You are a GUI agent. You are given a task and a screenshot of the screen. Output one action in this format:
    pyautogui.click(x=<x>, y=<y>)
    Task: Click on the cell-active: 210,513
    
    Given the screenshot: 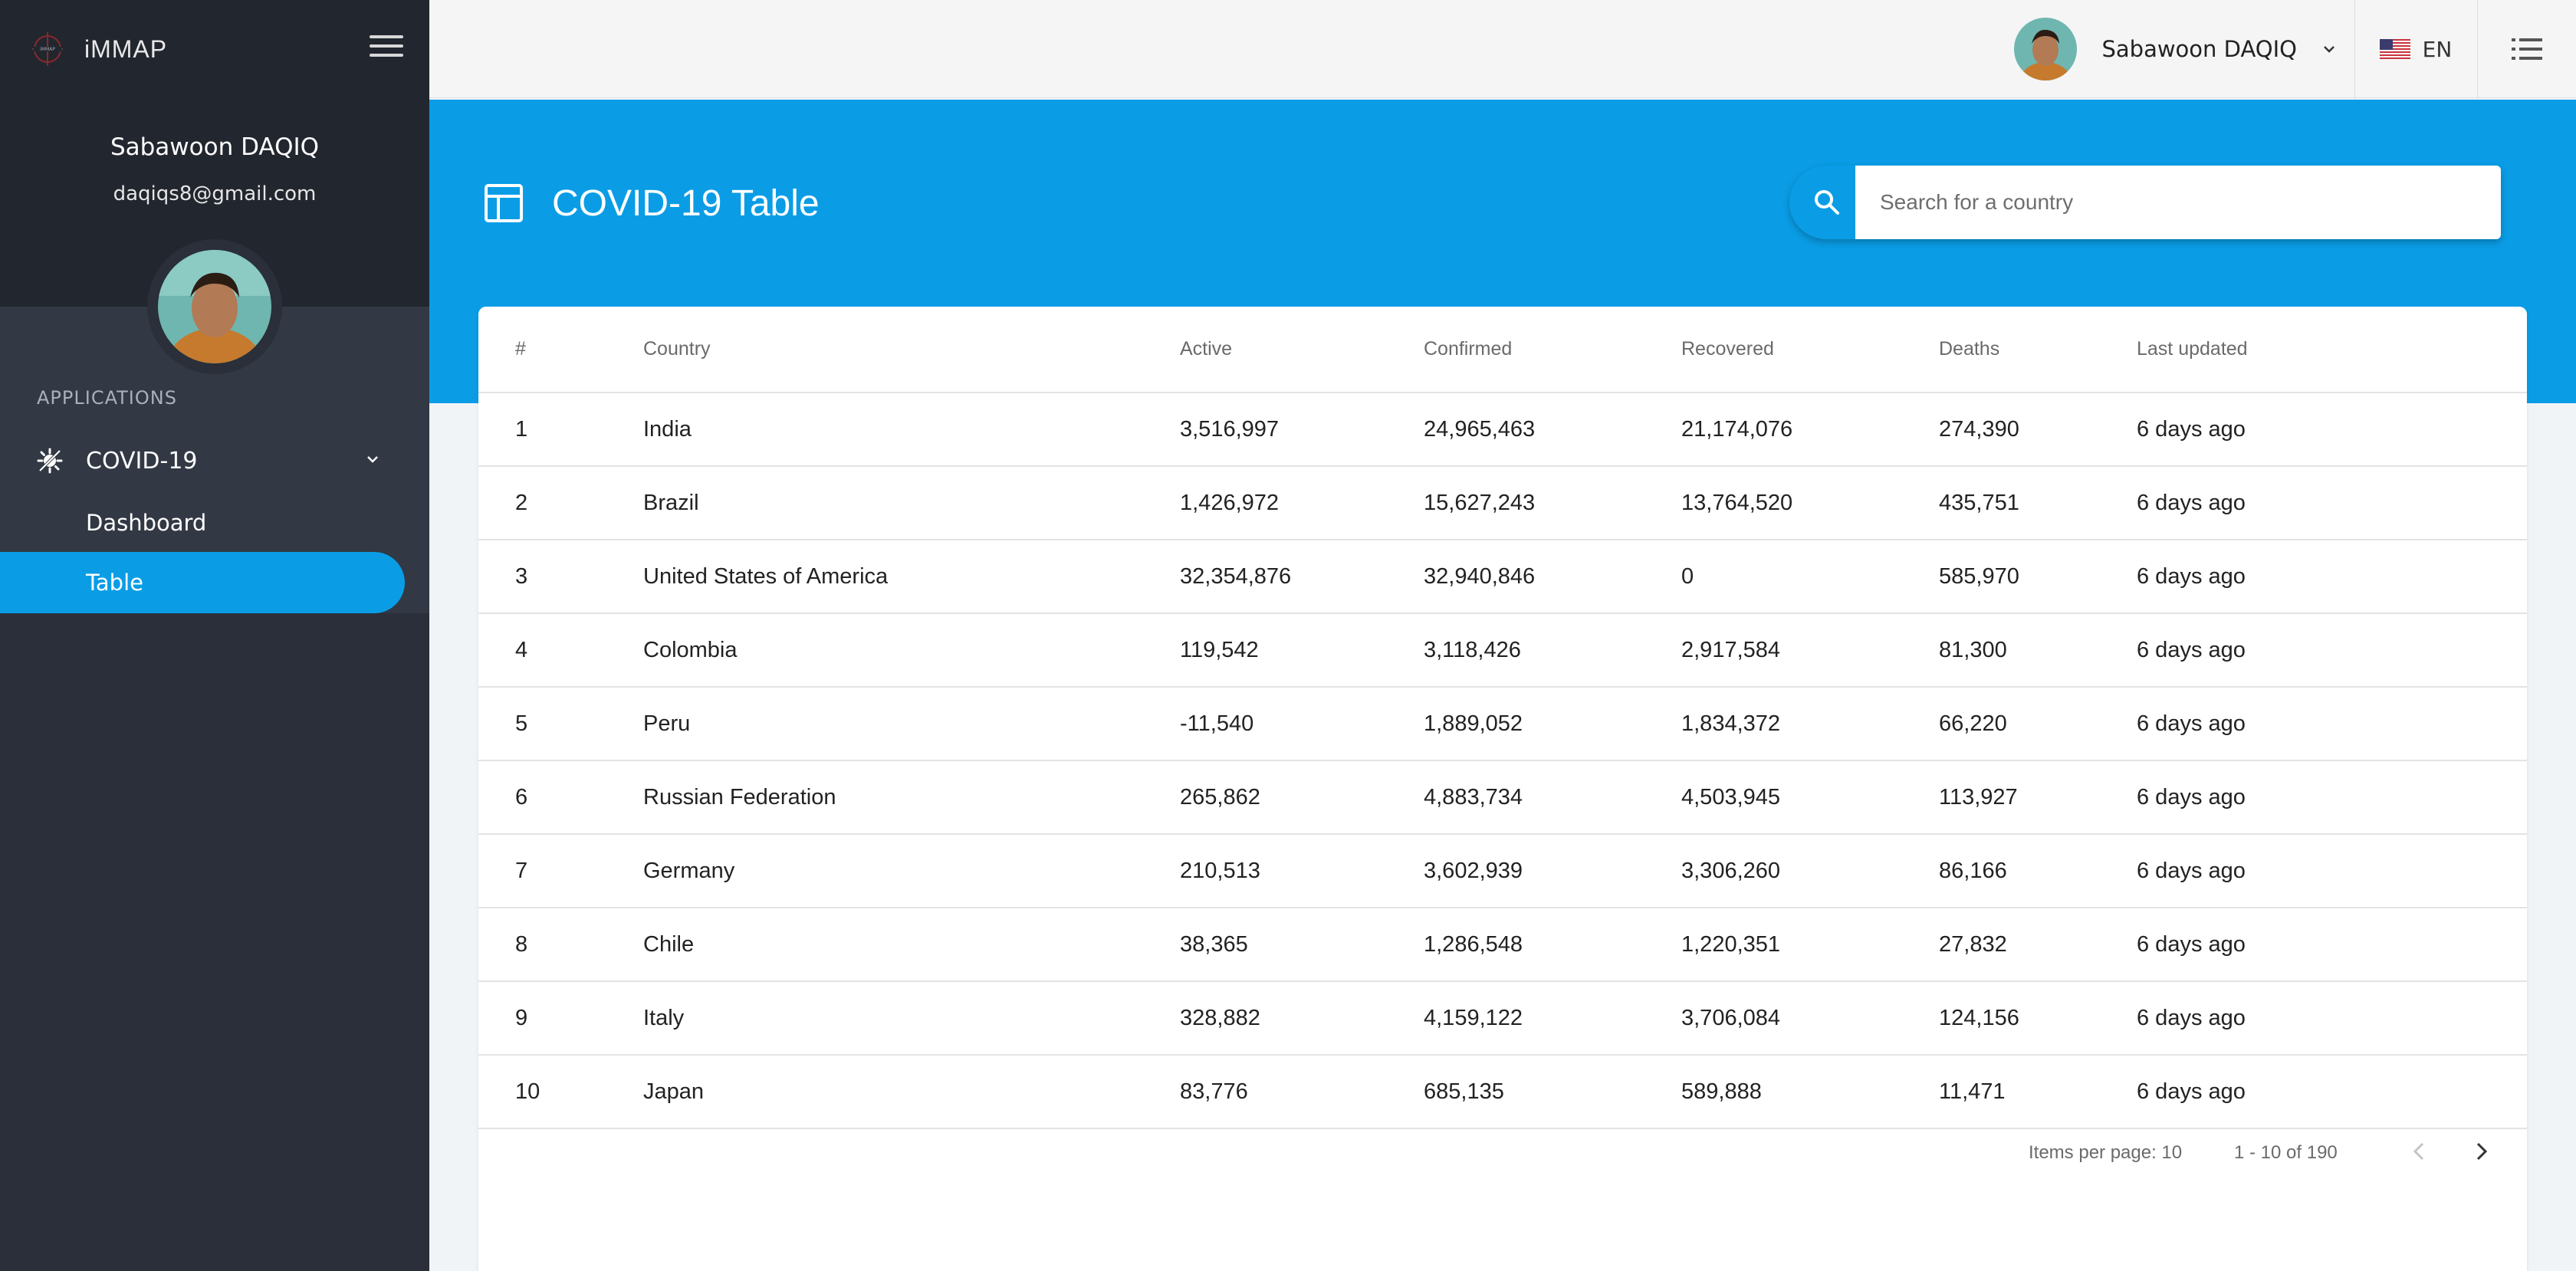 What is the action you would take?
    pyautogui.click(x=1302, y=871)
    